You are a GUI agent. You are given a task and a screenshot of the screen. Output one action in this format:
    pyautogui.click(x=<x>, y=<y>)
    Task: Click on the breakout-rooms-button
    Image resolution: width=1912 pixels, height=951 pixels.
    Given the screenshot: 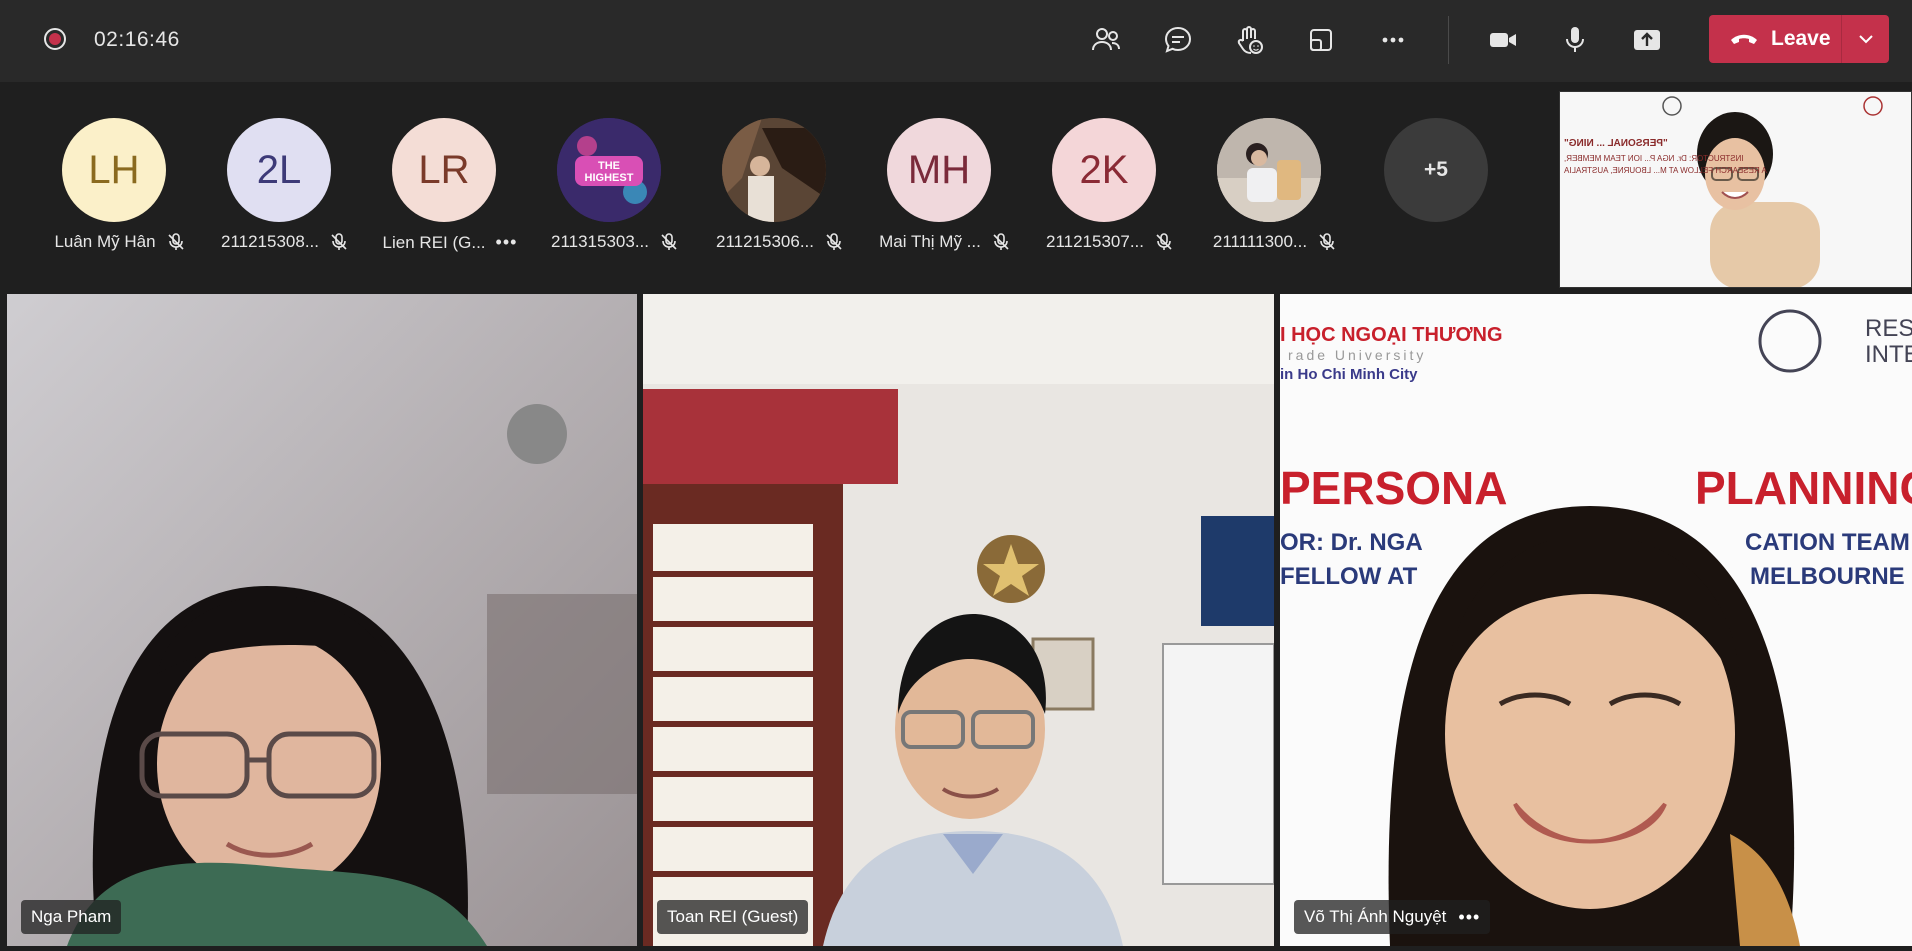 What is the action you would take?
    pyautogui.click(x=1321, y=40)
    